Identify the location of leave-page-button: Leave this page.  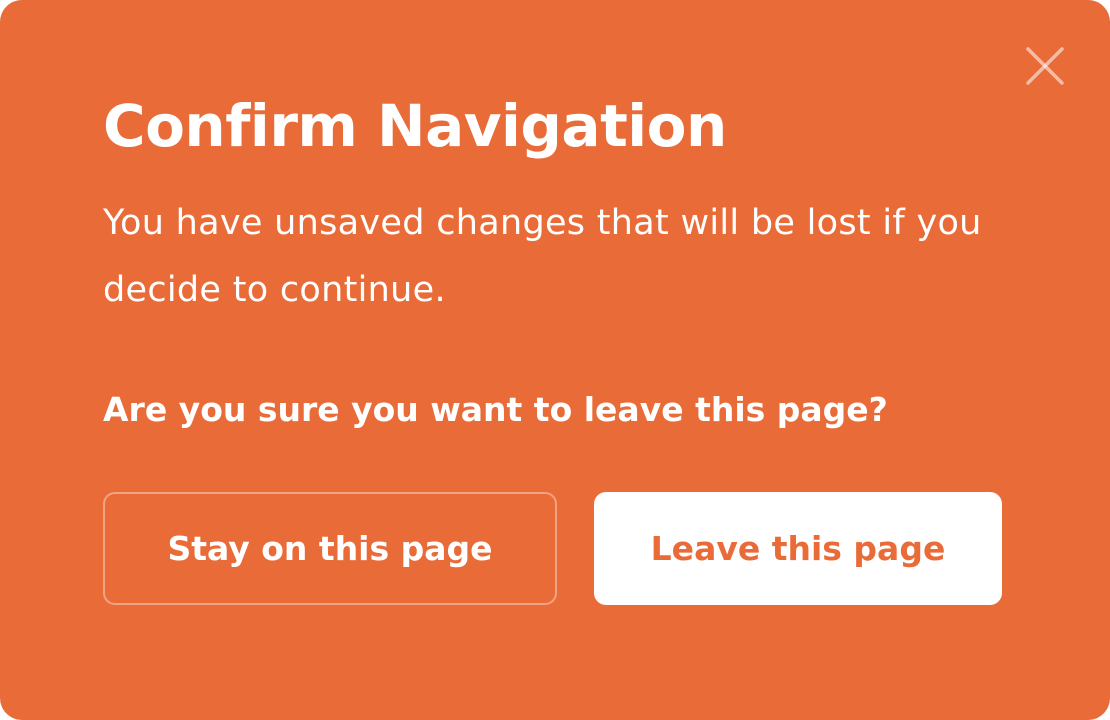
(798, 548).